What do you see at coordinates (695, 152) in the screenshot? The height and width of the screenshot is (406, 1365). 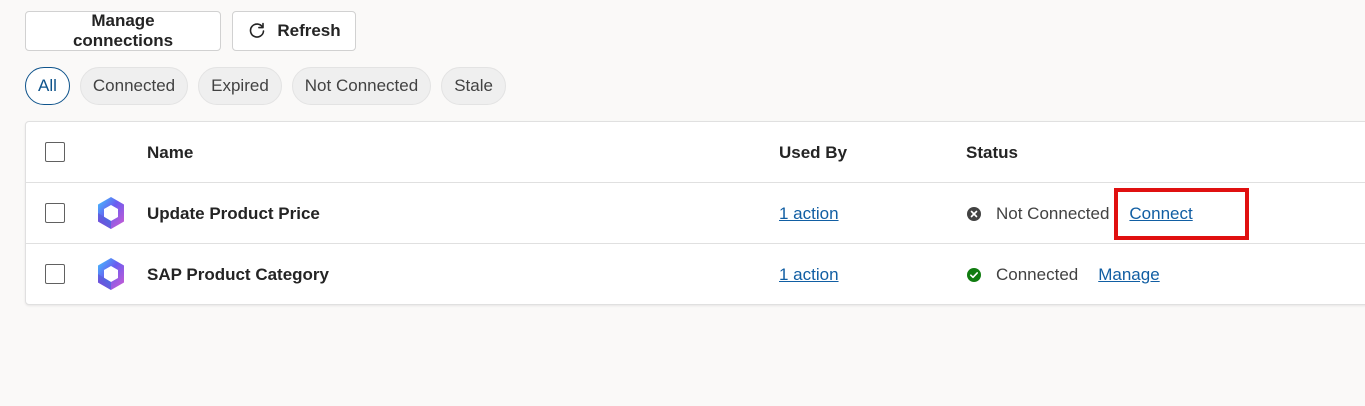 I see `table-header-row: Name Used By Status` at bounding box center [695, 152].